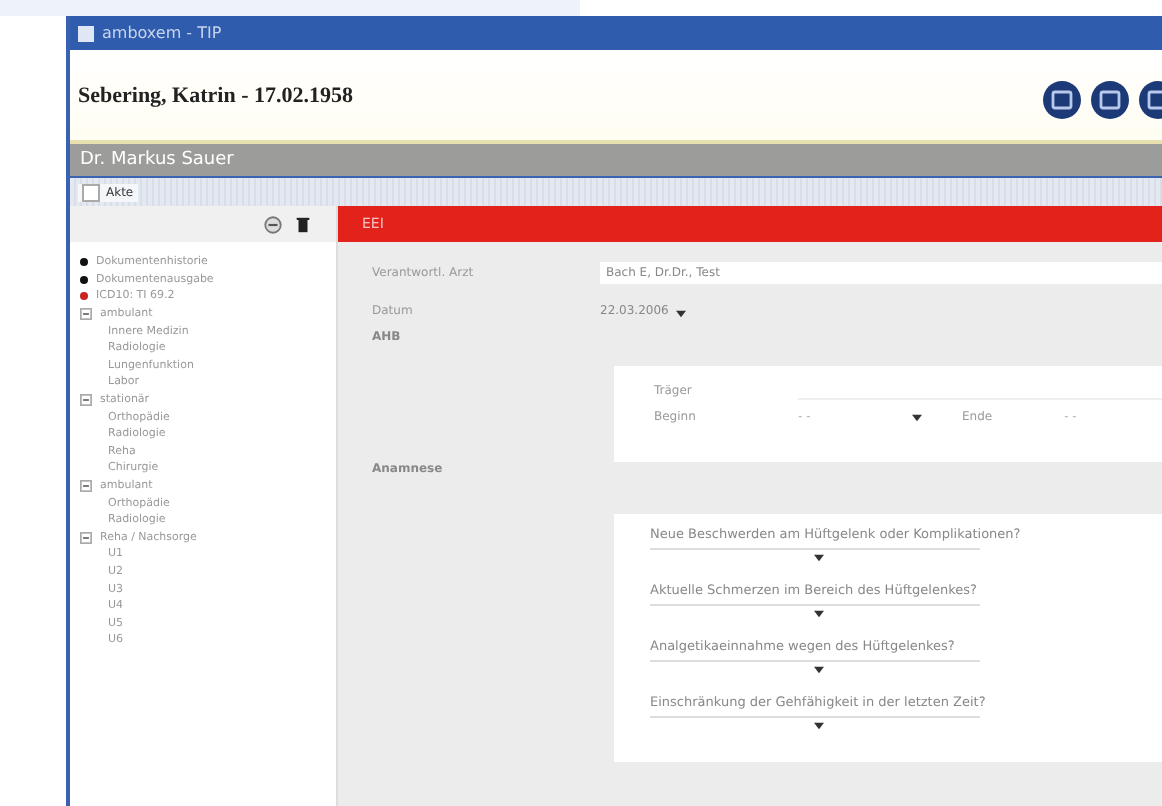 Image resolution: width=1162 pixels, height=806 pixels. Describe the element at coordinates (303, 224) in the screenshot. I see `trash-icon` at that location.